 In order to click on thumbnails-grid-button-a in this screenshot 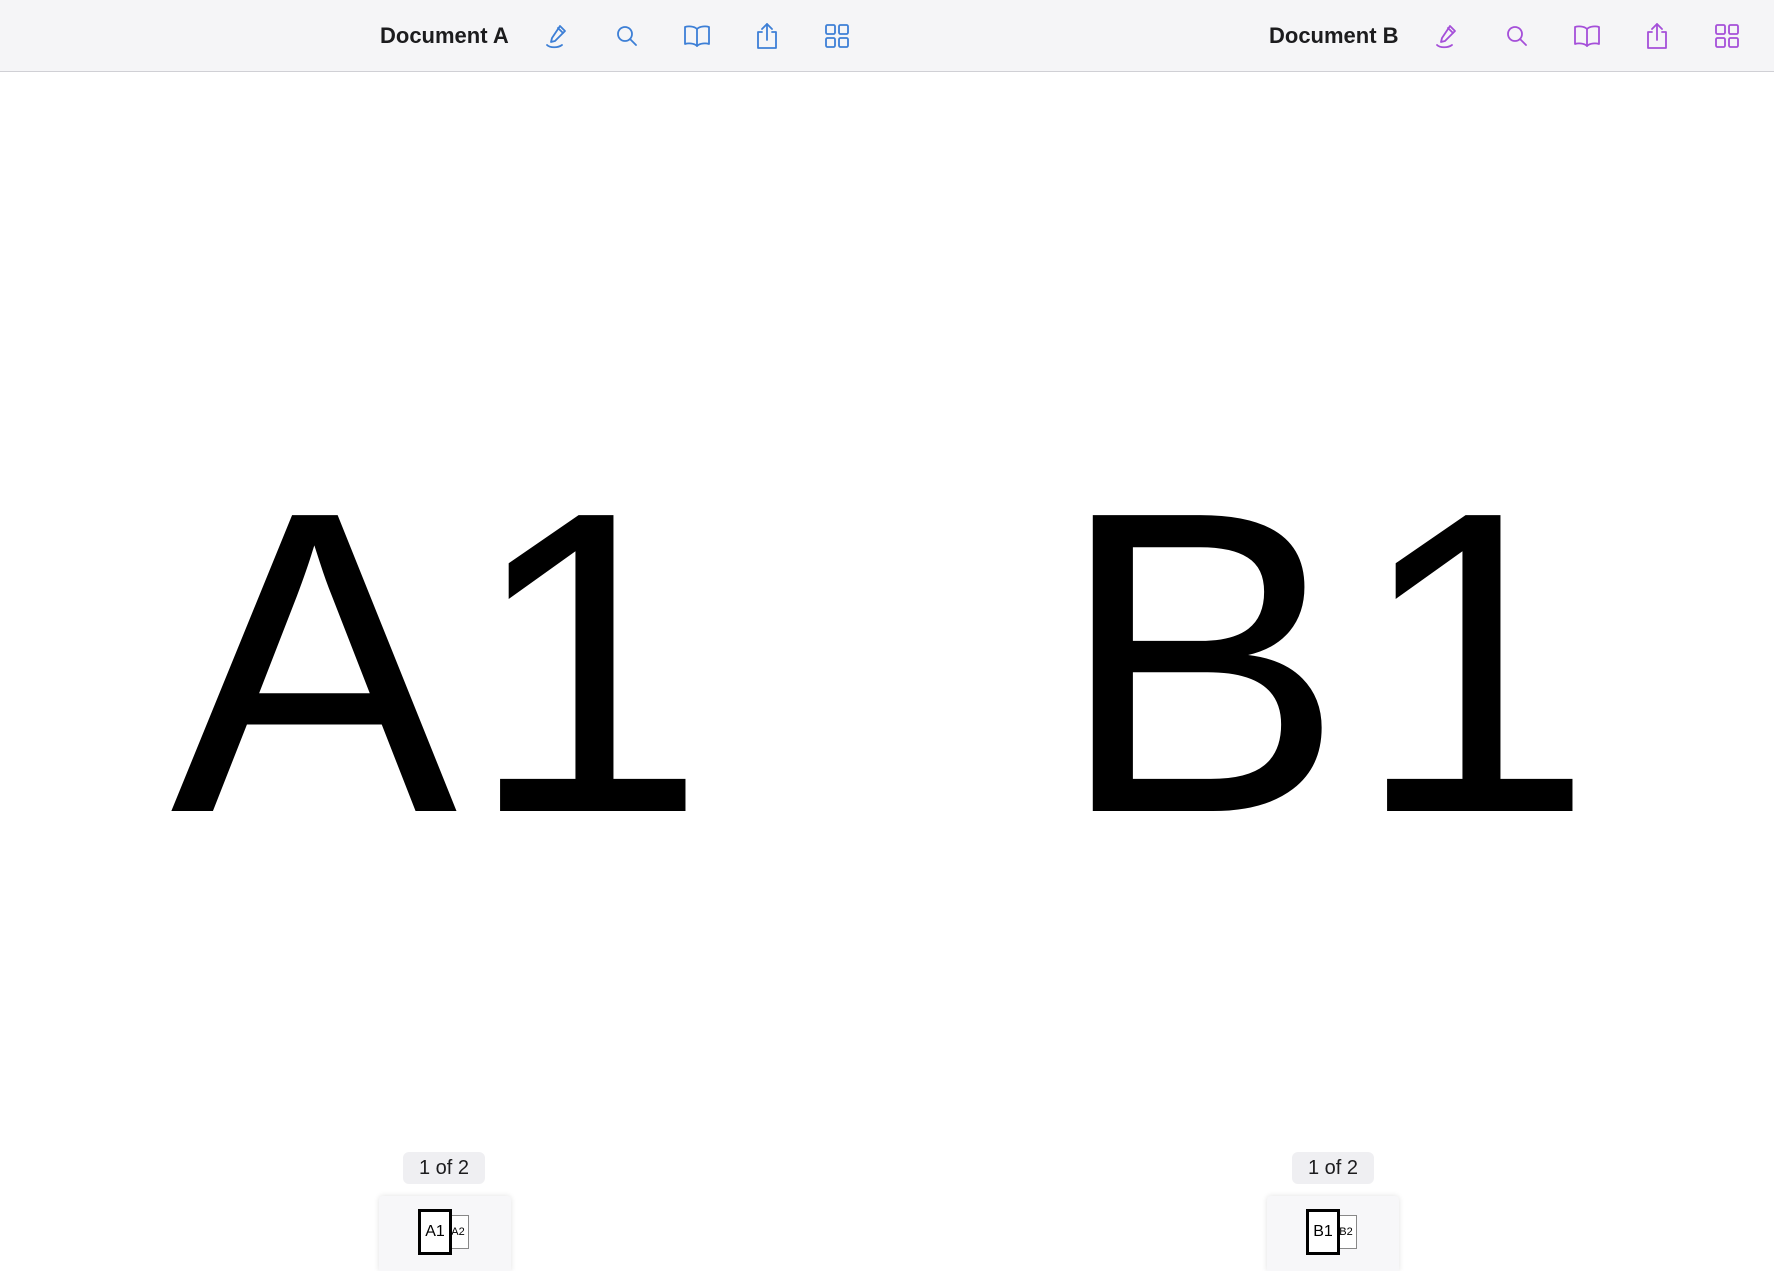, I will do `click(837, 36)`.